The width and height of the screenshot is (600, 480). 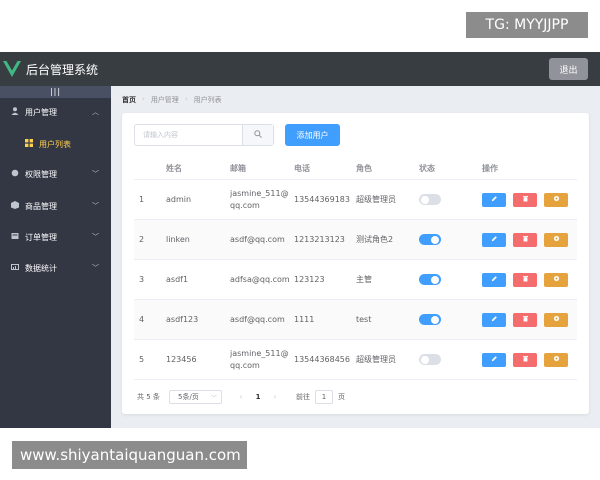 I want to click on goto-suffix: 页, so click(x=341, y=397).